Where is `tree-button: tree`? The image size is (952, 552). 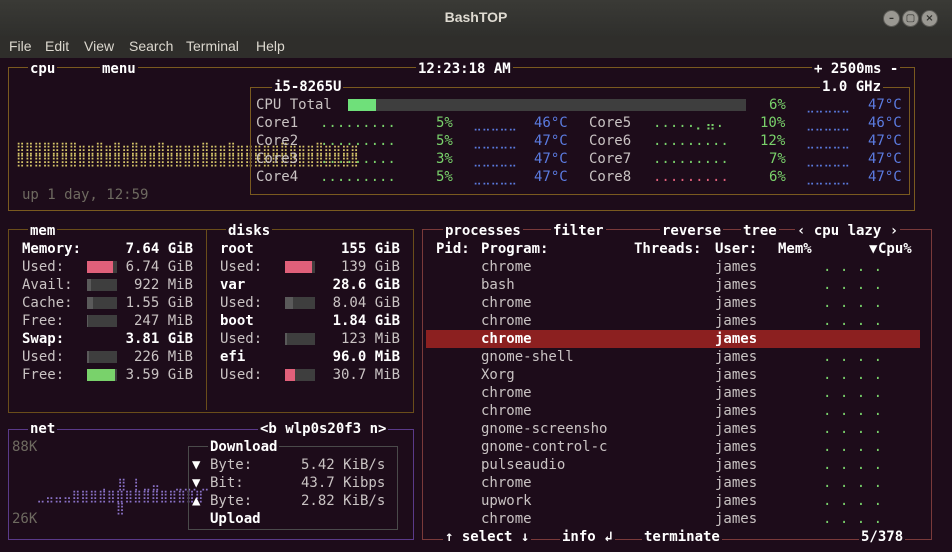 tree-button: tree is located at coordinates (760, 231).